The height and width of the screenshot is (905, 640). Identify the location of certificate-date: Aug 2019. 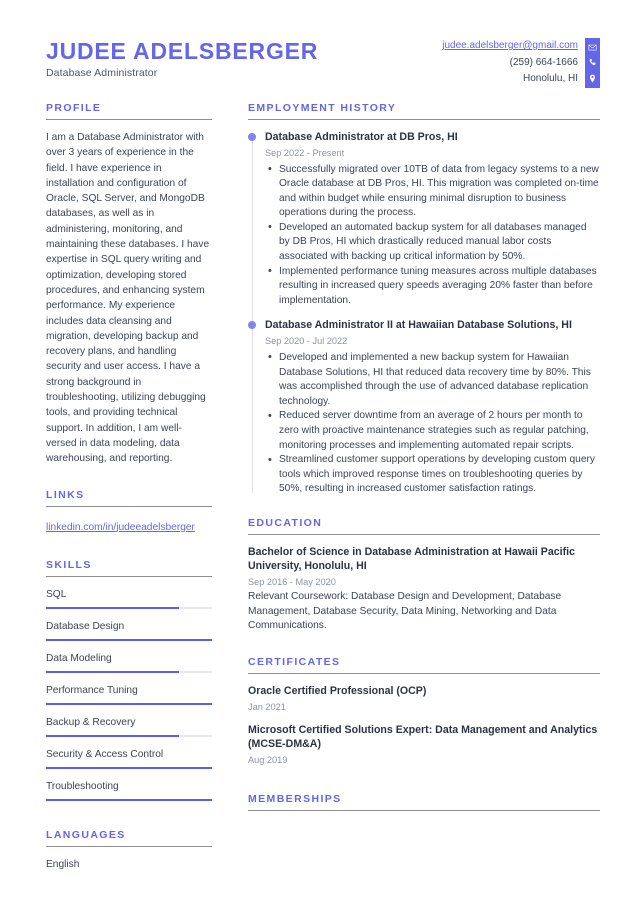
(268, 759).